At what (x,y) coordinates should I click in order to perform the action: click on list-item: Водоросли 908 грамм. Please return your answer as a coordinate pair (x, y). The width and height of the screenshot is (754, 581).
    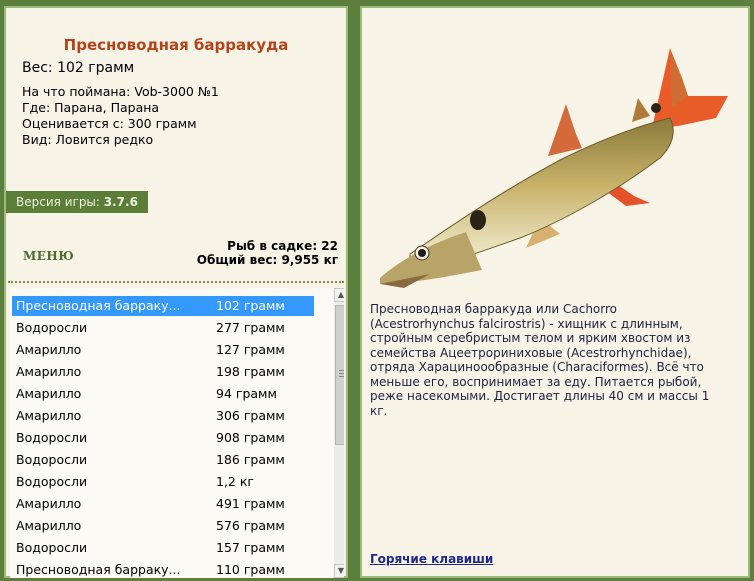
    Looking at the image, I should click on (163, 438).